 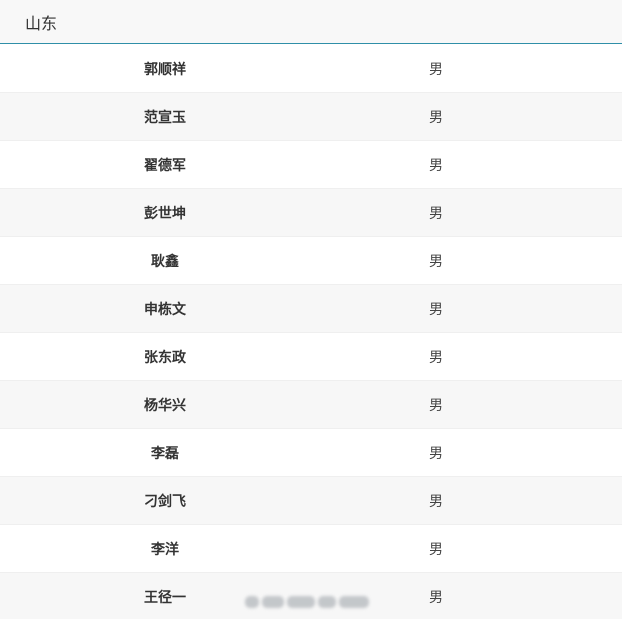 What do you see at coordinates (41, 23) in the screenshot?
I see `section-title: 山东` at bounding box center [41, 23].